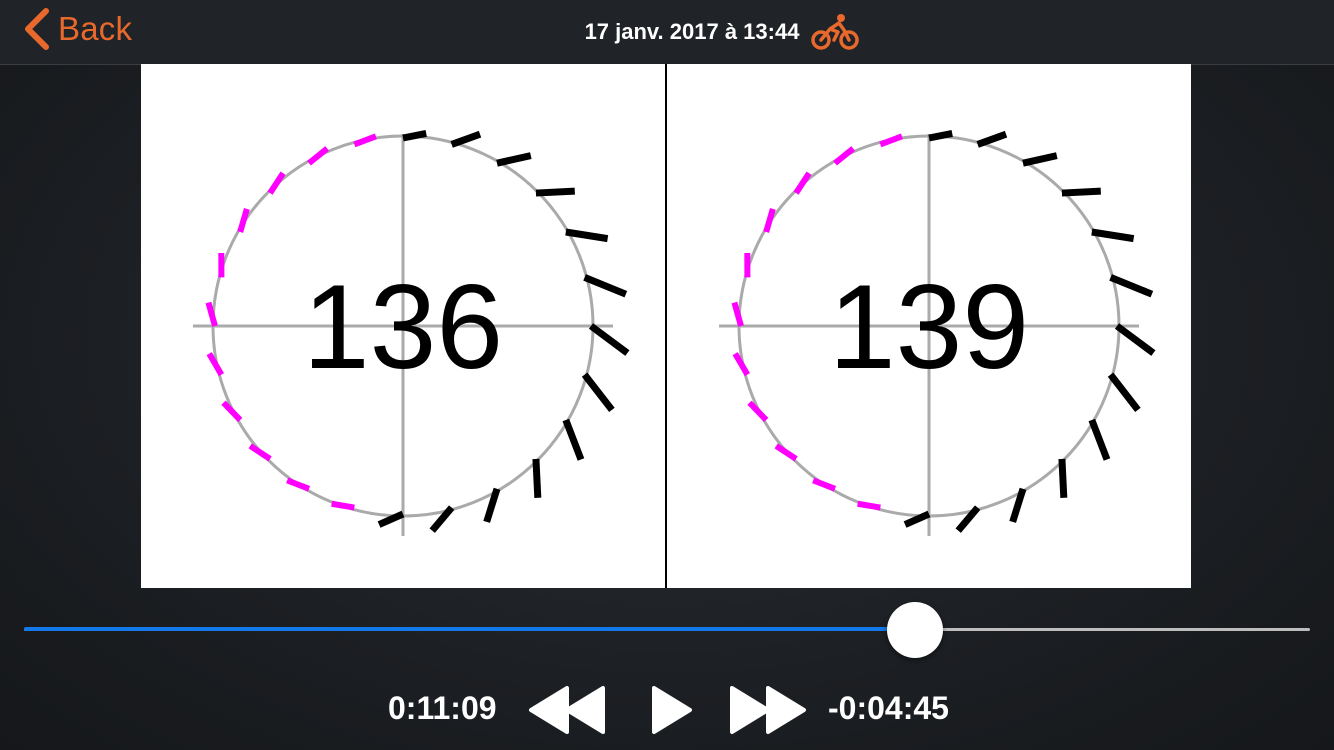  What do you see at coordinates (915, 630) in the screenshot?
I see `scrubber-thumb` at bounding box center [915, 630].